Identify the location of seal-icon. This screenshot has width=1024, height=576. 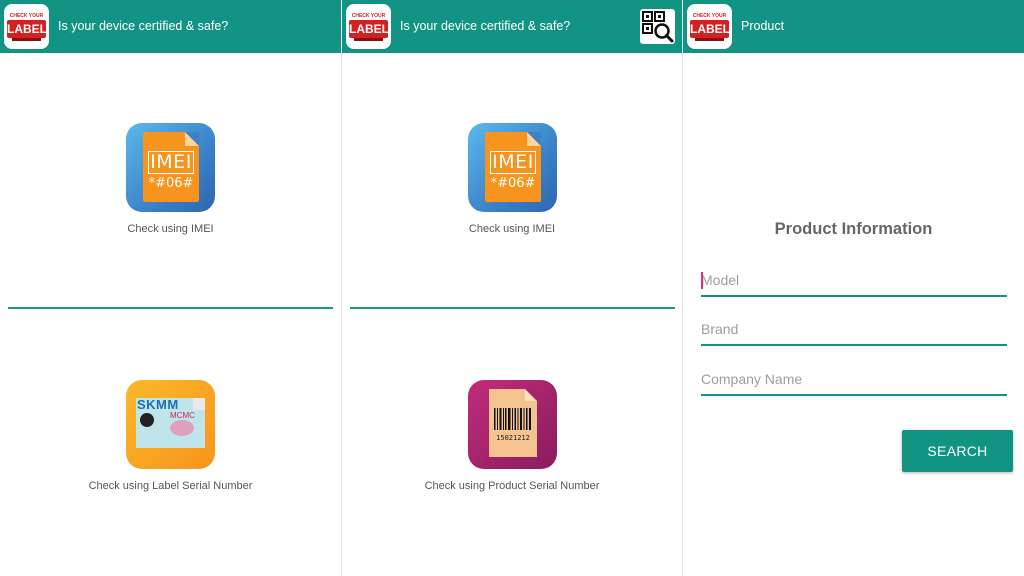
(147, 420).